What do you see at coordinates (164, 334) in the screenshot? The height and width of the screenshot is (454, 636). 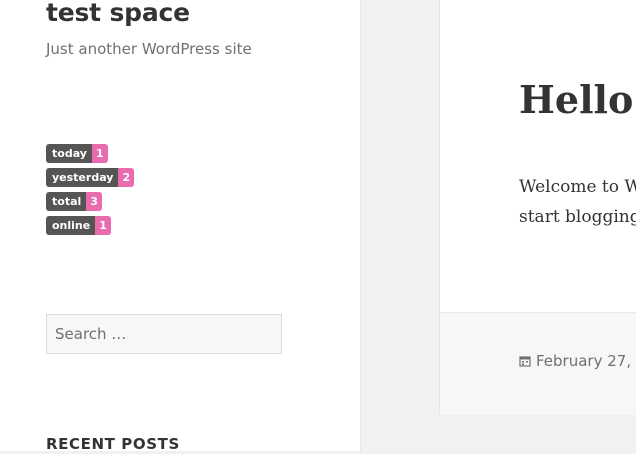 I see `search-input` at bounding box center [164, 334].